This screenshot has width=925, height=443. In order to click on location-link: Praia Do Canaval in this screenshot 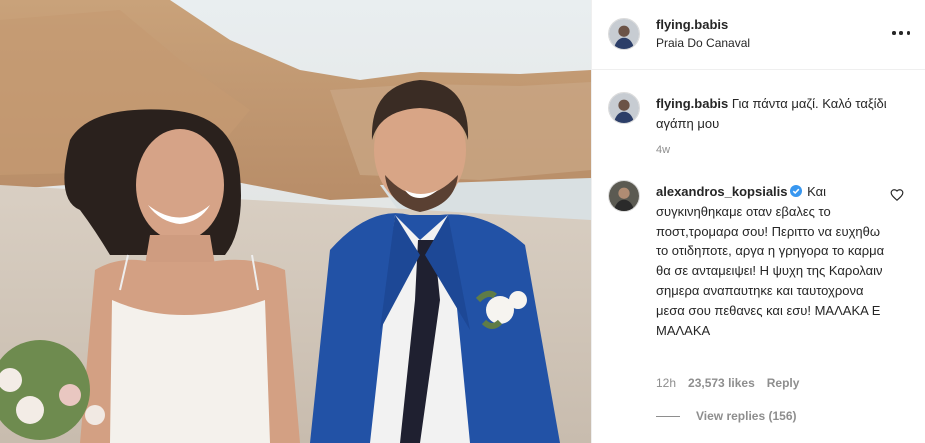, I will do `click(703, 43)`.